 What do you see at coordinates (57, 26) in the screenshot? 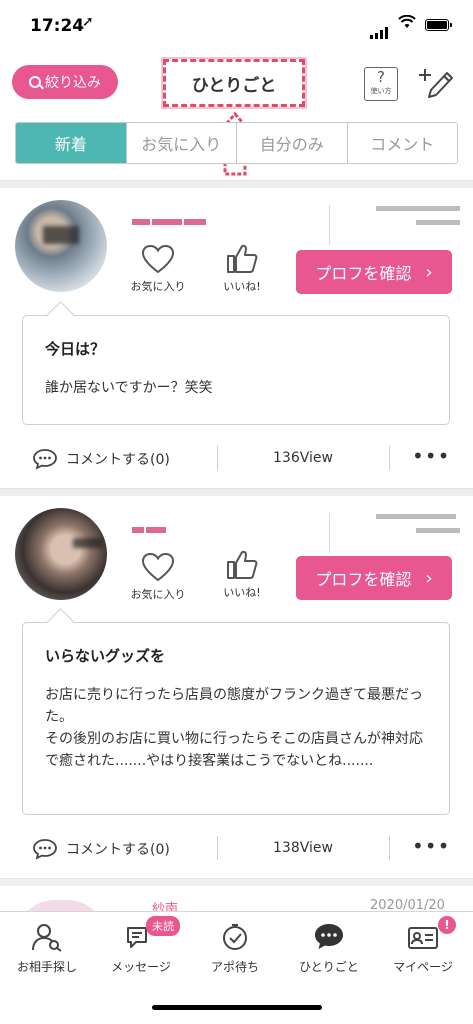
I see `status-time: 17:24` at bounding box center [57, 26].